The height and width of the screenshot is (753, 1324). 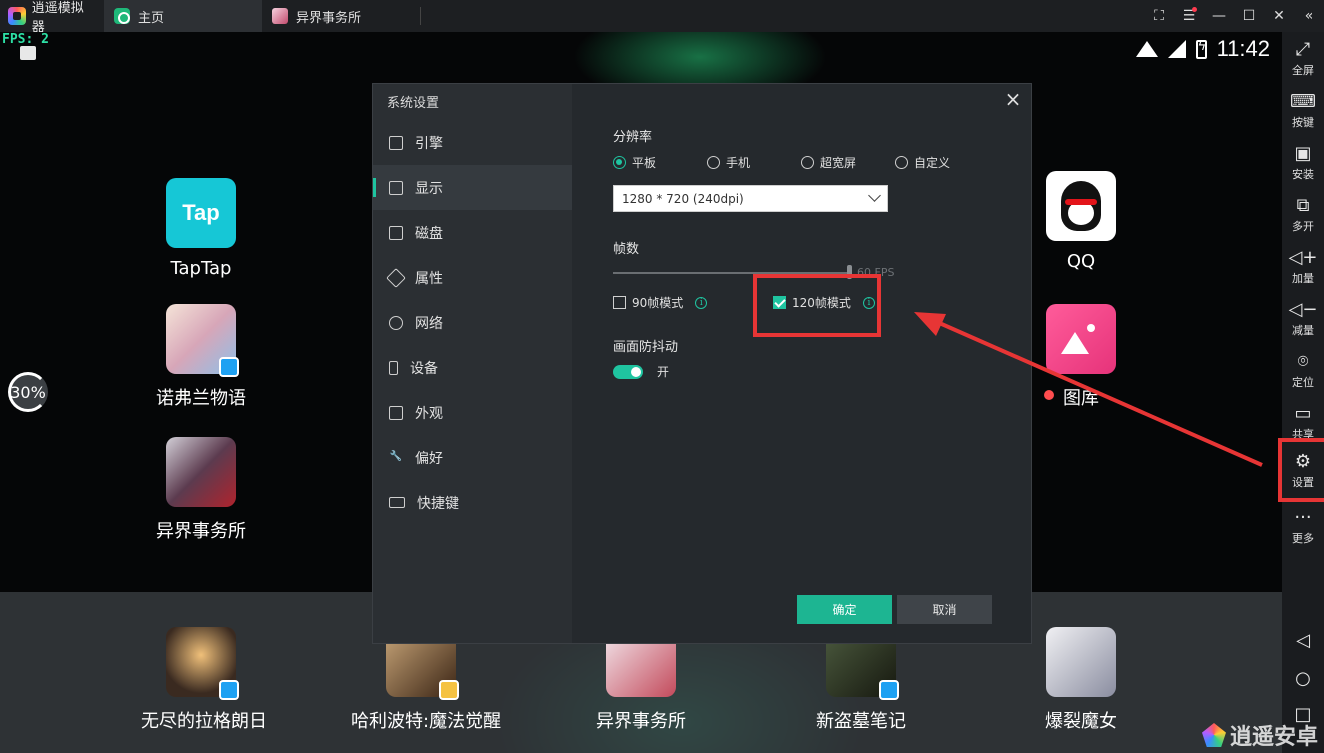 What do you see at coordinates (1279, 16) in the screenshot?
I see `close-icon: ✕` at bounding box center [1279, 16].